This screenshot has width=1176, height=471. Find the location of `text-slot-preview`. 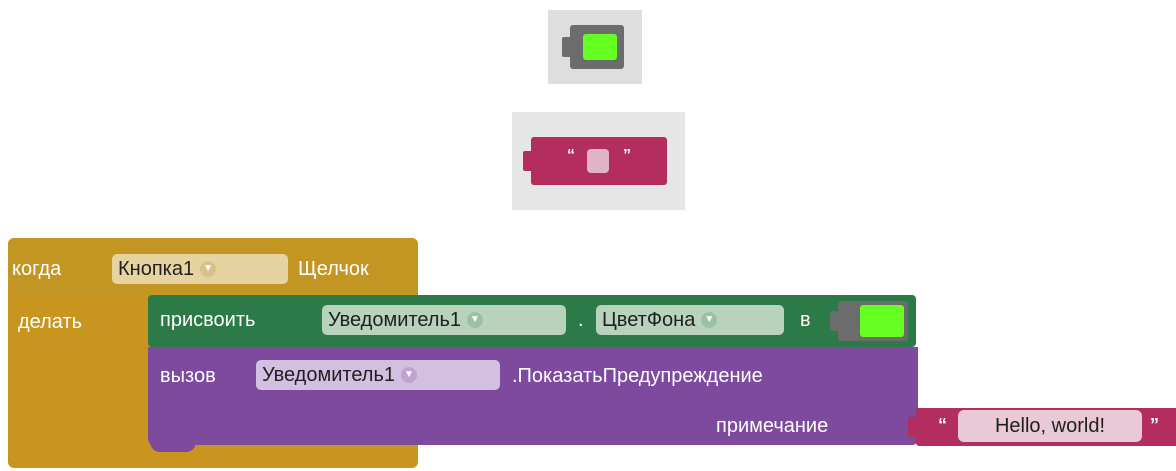

text-slot-preview is located at coordinates (598, 161).